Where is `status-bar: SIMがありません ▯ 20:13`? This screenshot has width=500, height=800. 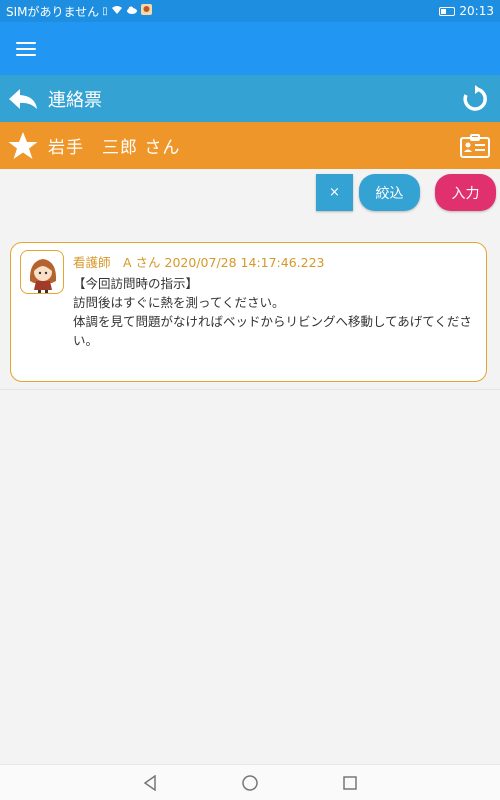 status-bar: SIMがありません ▯ 20:13 is located at coordinates (250, 11).